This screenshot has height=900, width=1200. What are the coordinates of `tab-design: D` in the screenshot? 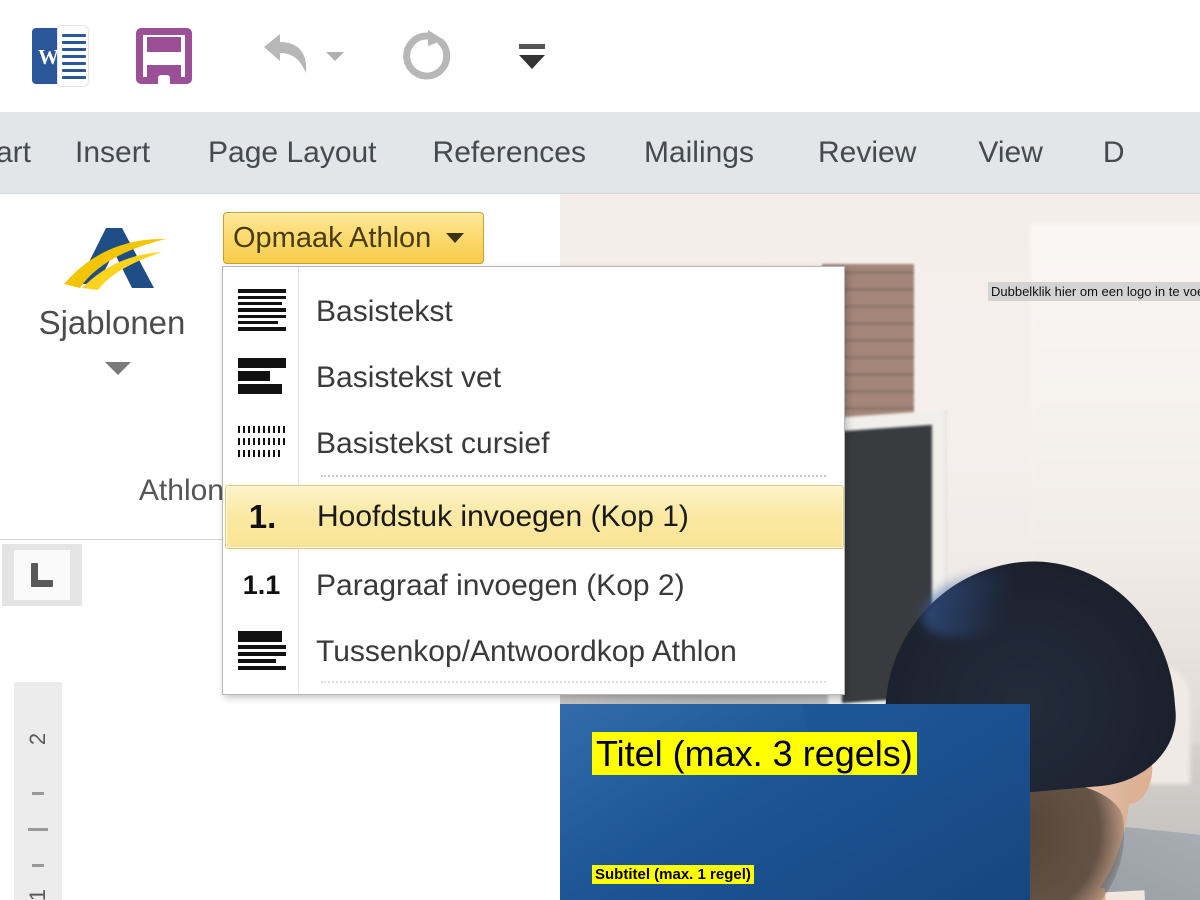 It's located at (1114, 153).